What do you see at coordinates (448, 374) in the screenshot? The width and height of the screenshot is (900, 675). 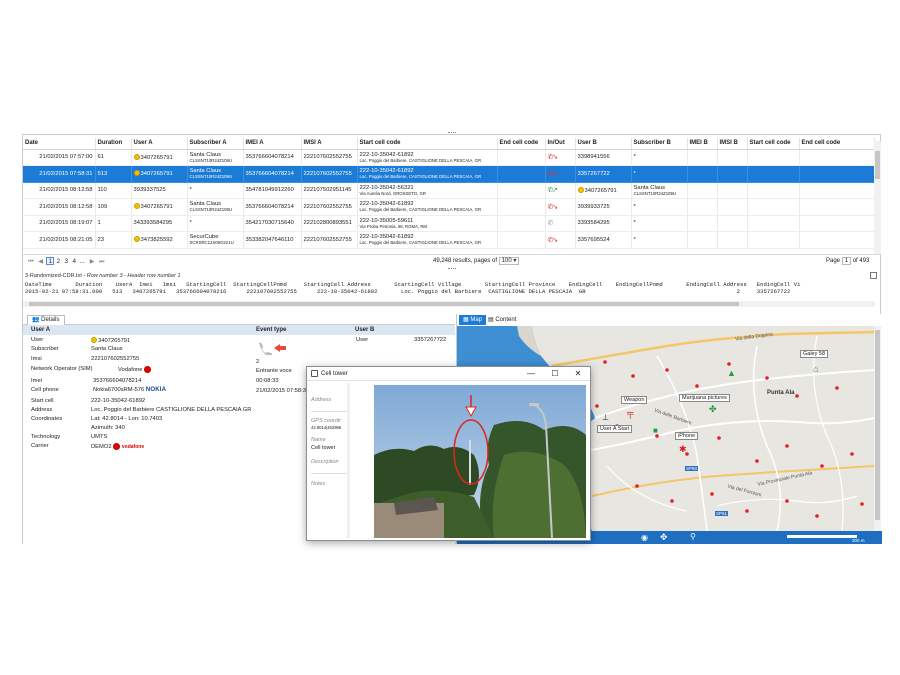 I see `window-titlebar: Cell tower — ☐ ✕` at bounding box center [448, 374].